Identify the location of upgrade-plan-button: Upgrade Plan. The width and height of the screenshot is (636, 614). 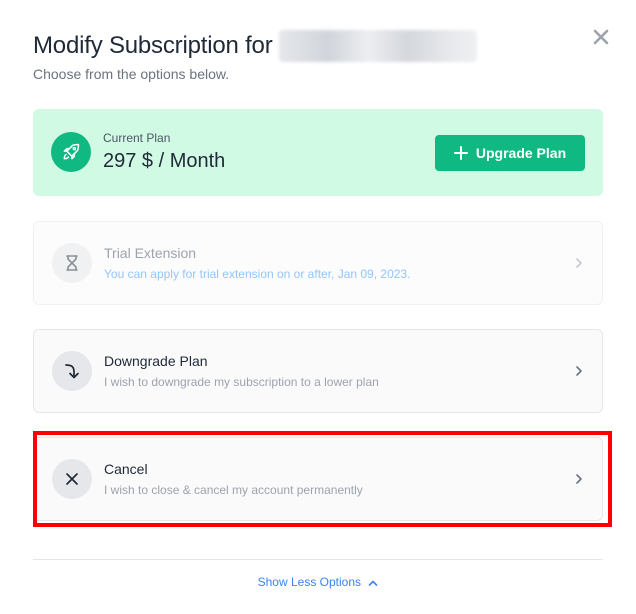
(510, 153).